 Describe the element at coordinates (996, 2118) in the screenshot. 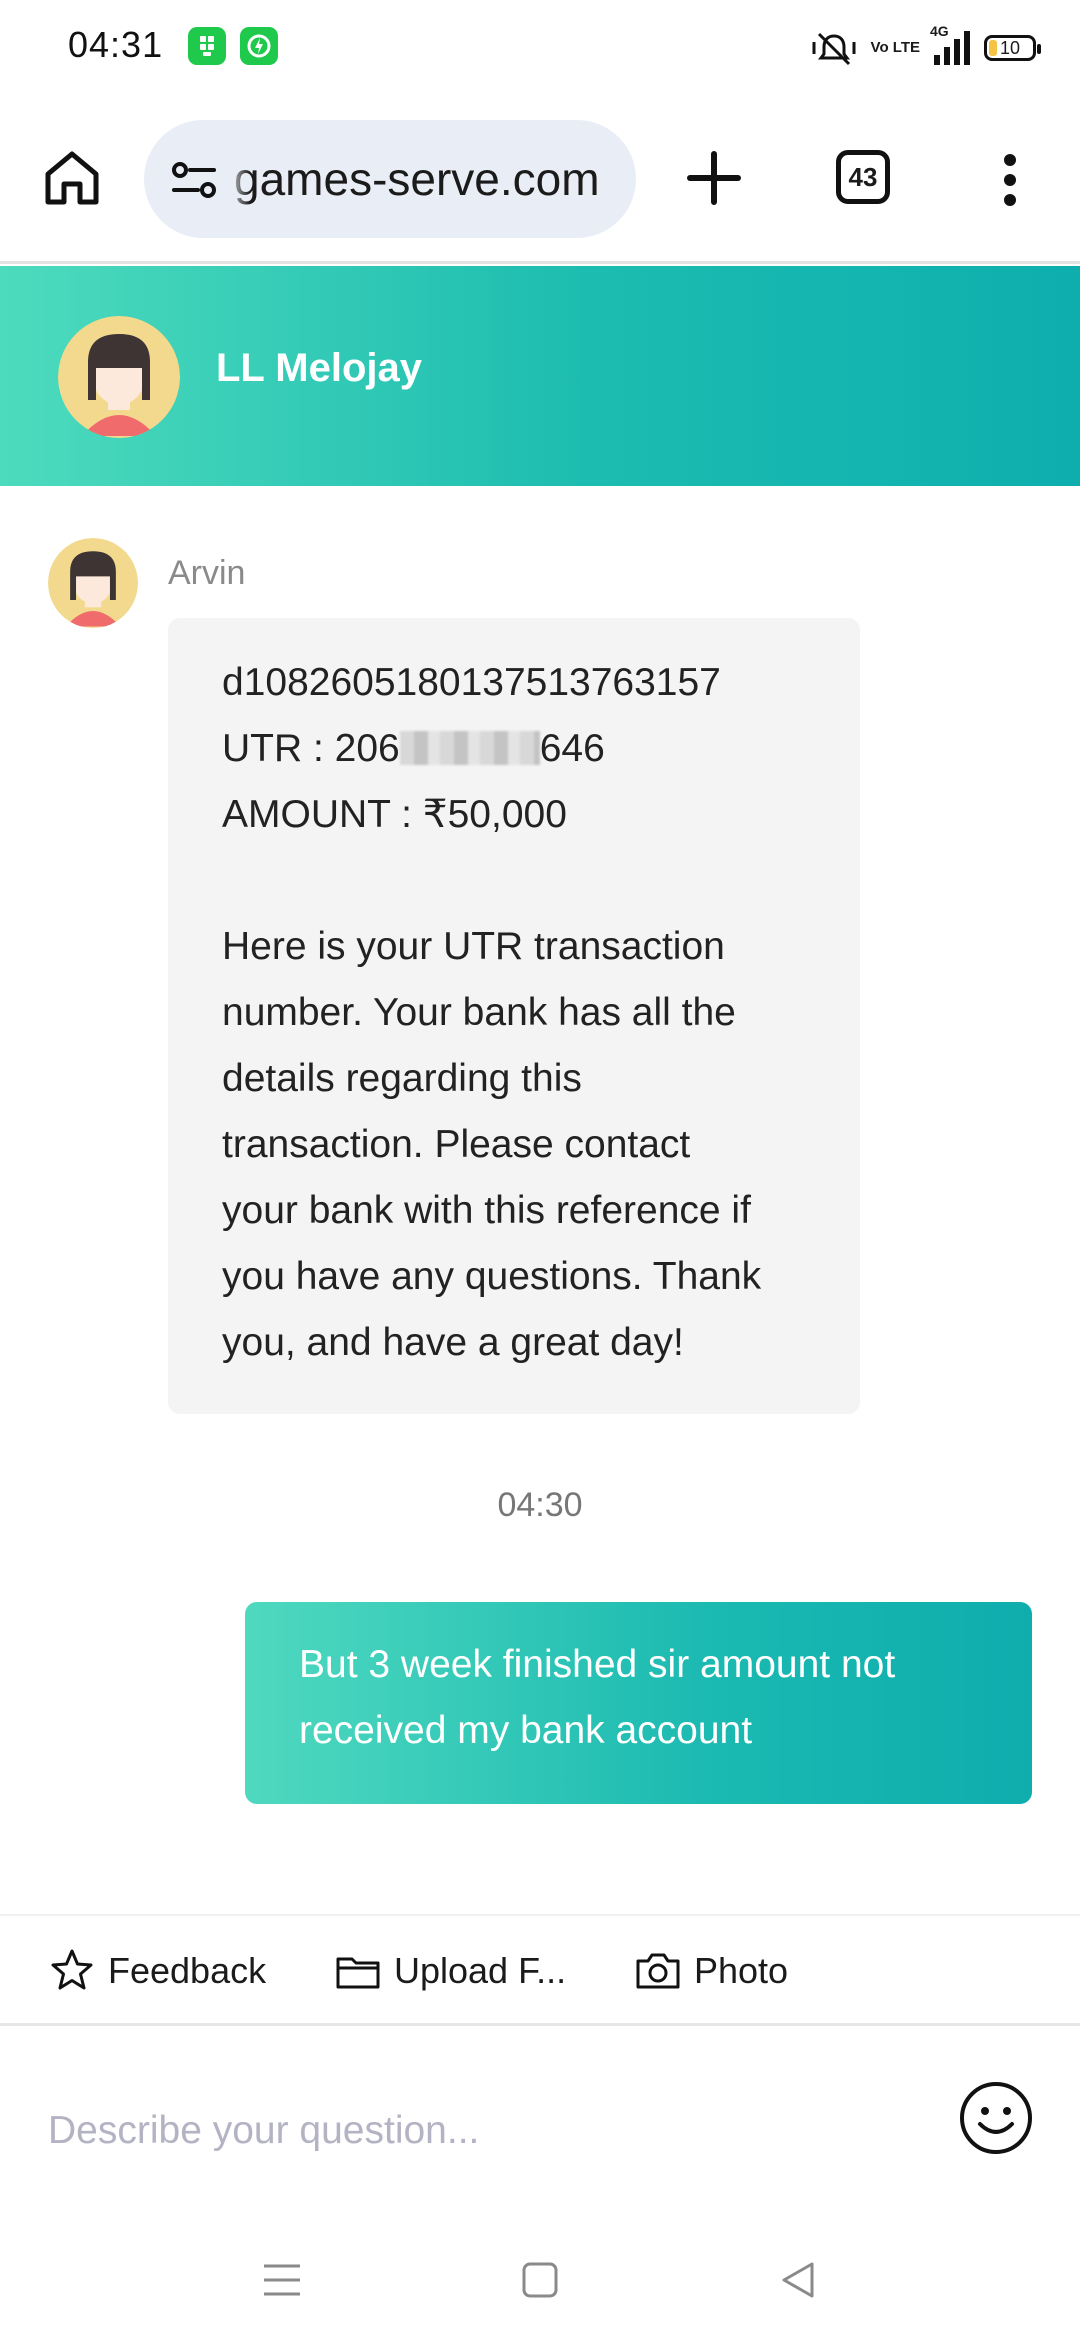

I see `emoji-icon` at that location.